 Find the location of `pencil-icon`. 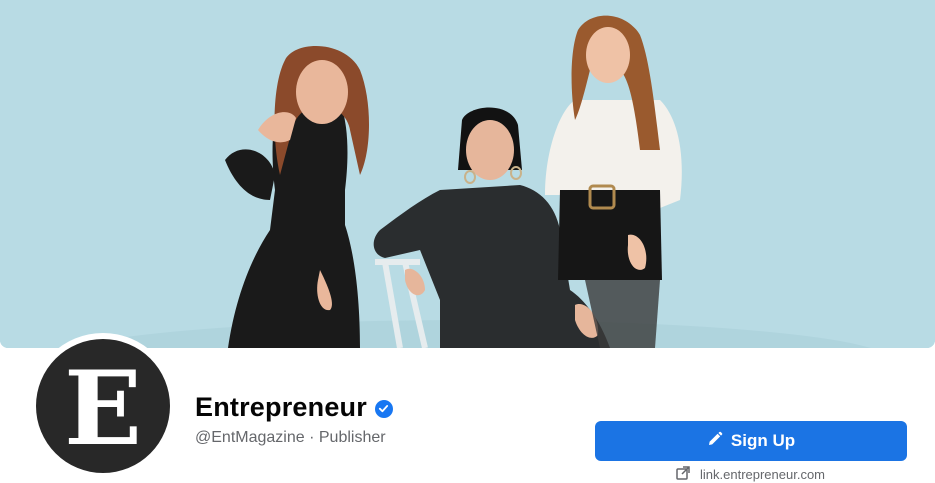

pencil-icon is located at coordinates (715, 441).